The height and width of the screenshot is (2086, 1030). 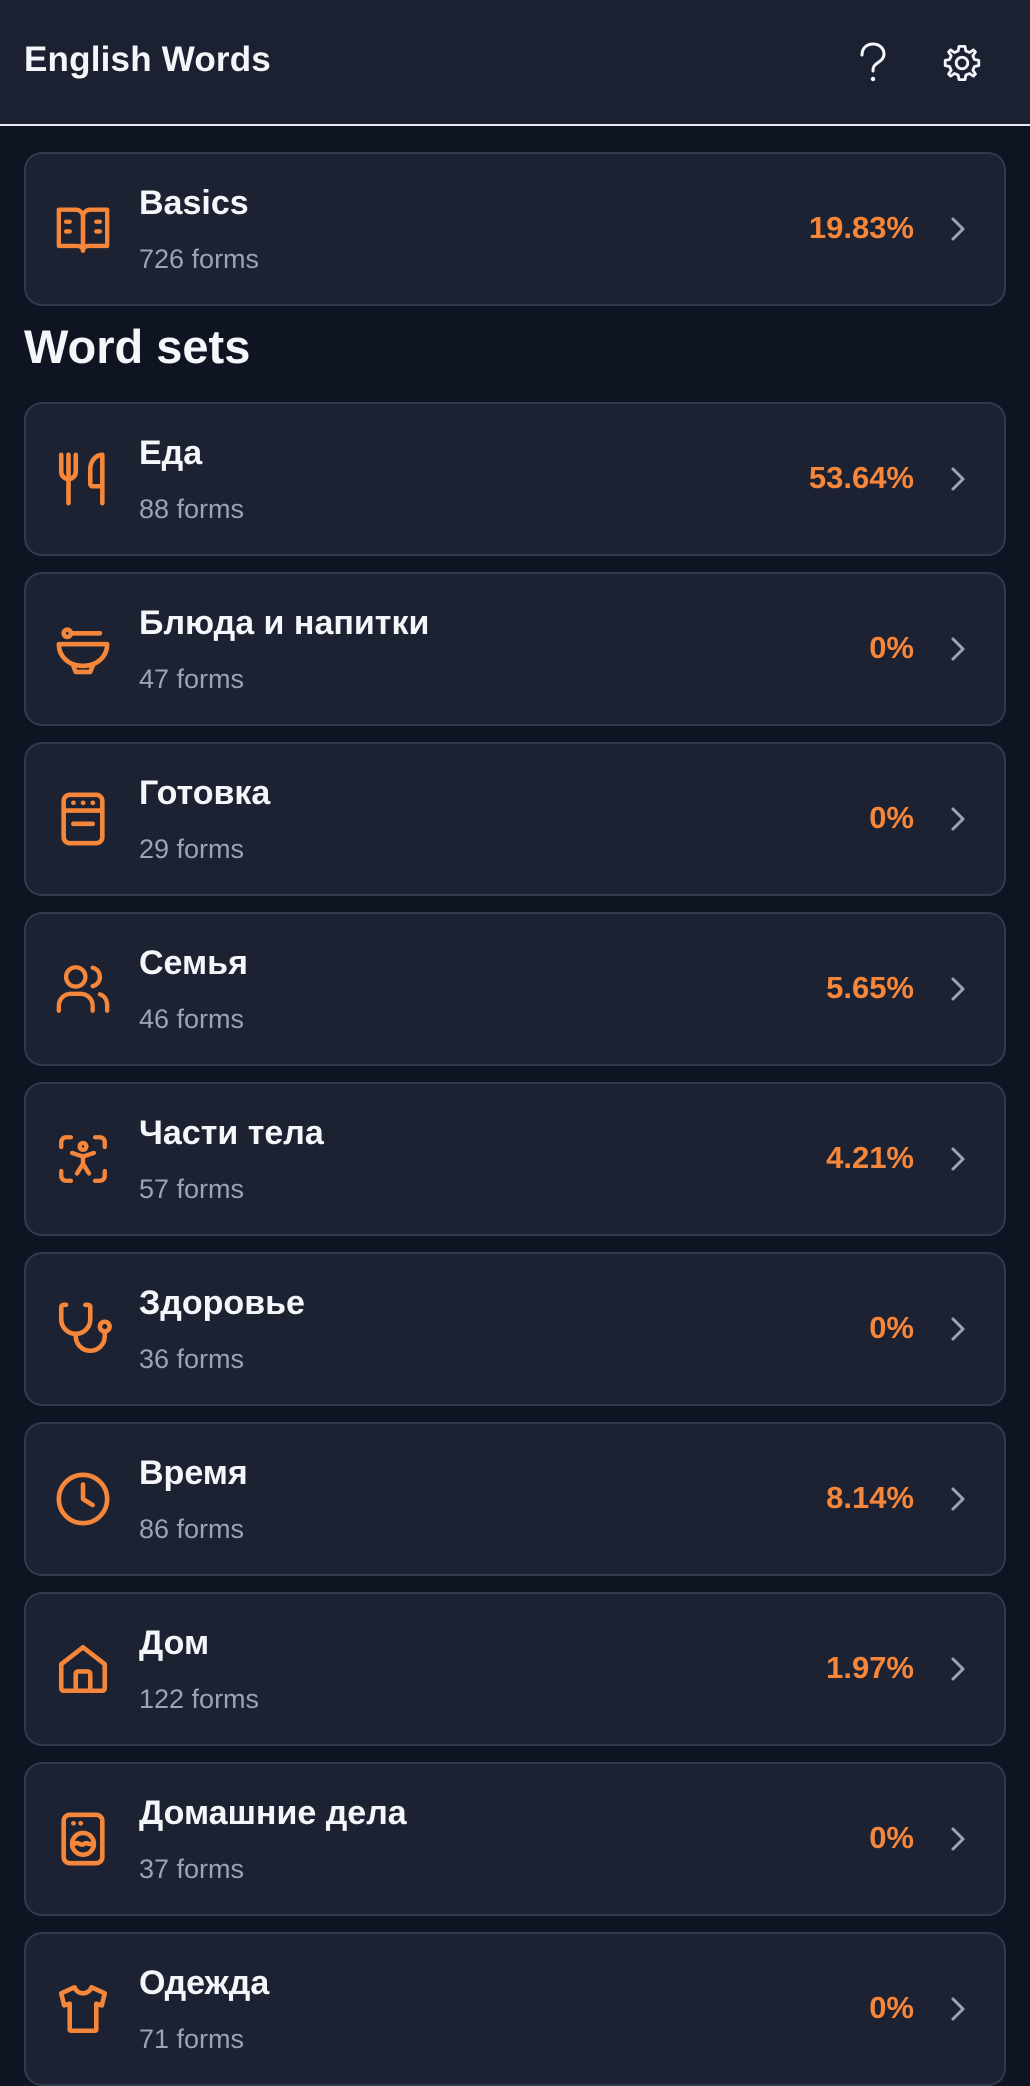 What do you see at coordinates (515, 1159) in the screenshot?
I see `word-set-card: Части тела 57 forms 4.21%` at bounding box center [515, 1159].